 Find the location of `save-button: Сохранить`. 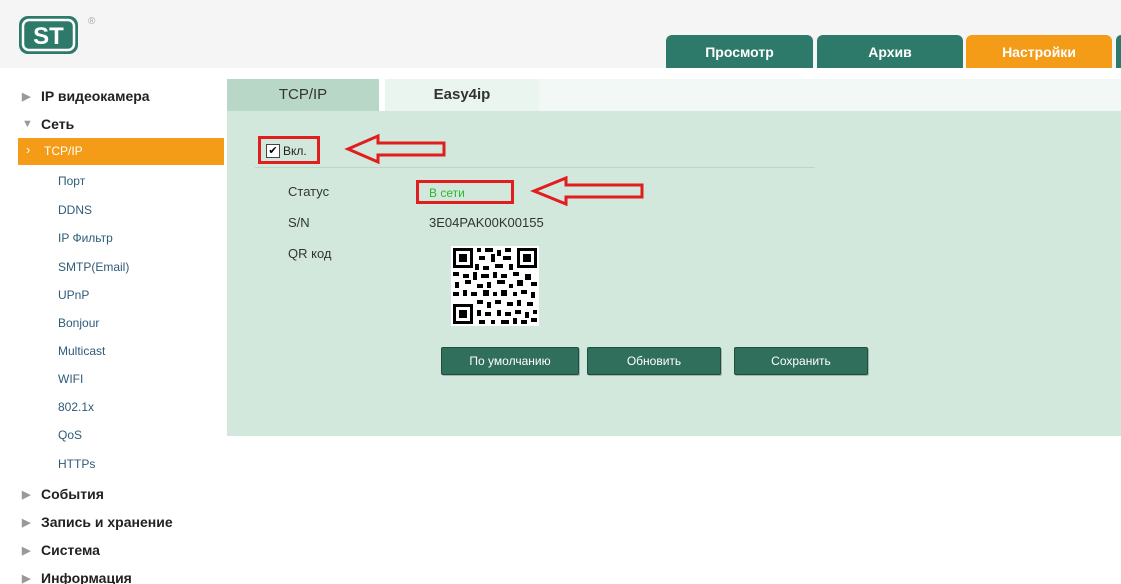

save-button: Сохранить is located at coordinates (801, 361).